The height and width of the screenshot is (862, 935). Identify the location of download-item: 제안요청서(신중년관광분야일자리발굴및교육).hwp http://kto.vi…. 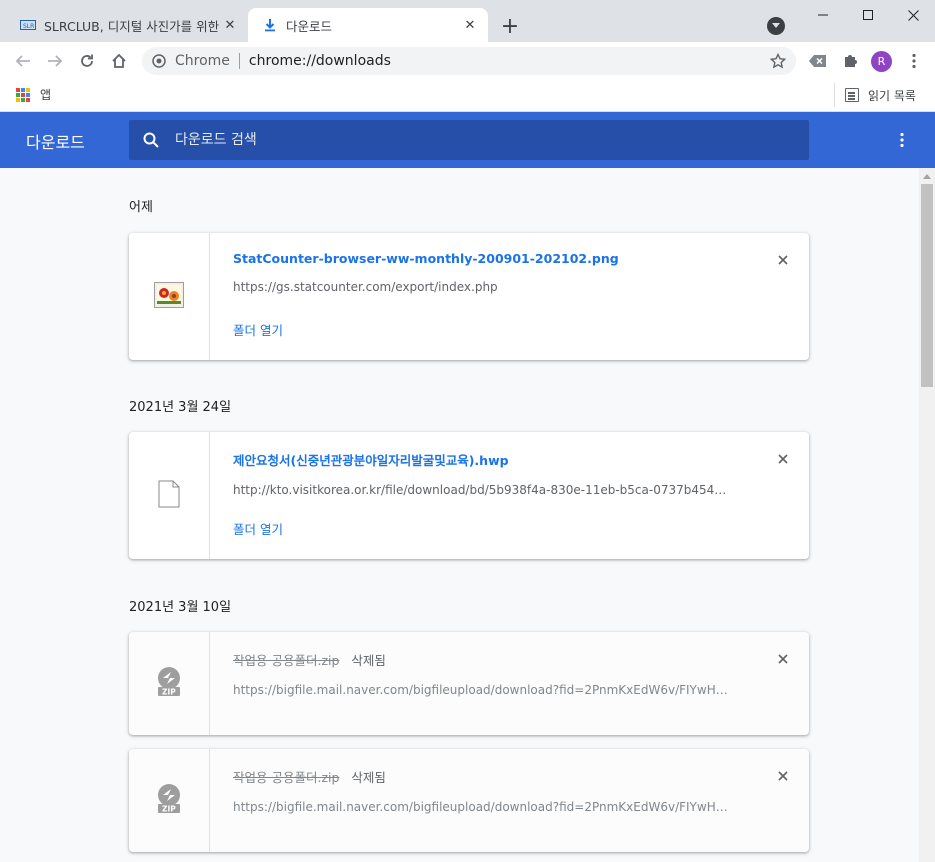
(469, 495).